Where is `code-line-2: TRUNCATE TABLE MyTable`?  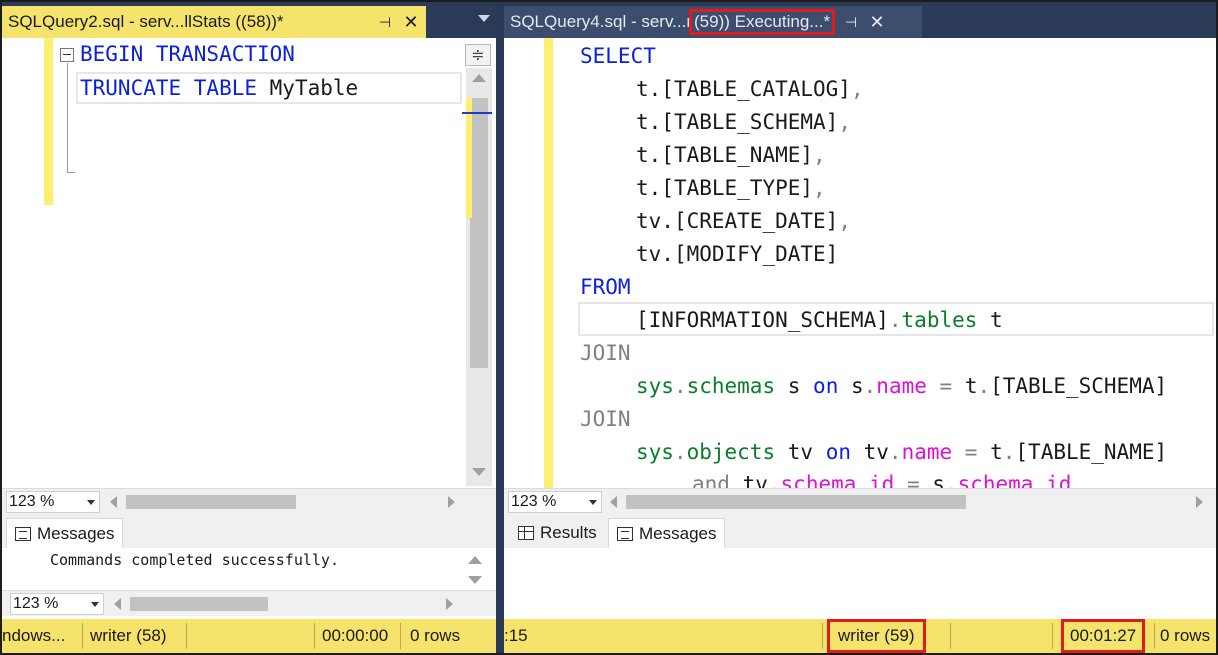 code-line-2: TRUNCATE TABLE MyTable is located at coordinates (219, 88).